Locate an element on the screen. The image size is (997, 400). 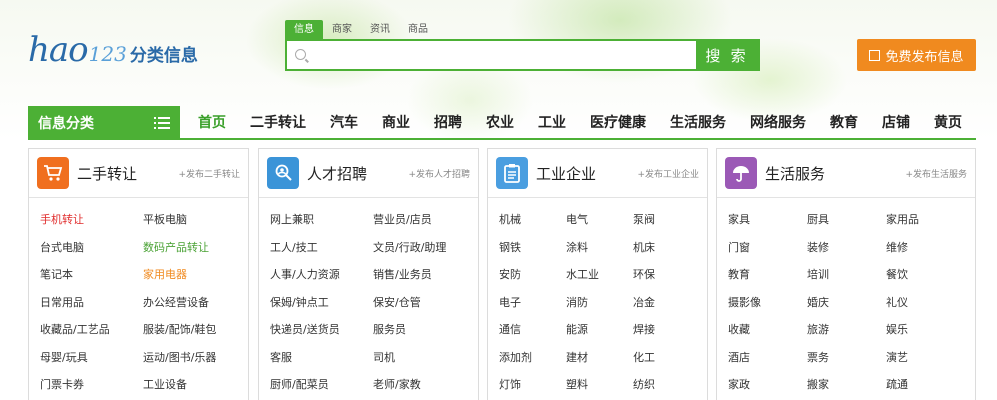
category-link: 添加剂 is located at coordinates (532, 364).